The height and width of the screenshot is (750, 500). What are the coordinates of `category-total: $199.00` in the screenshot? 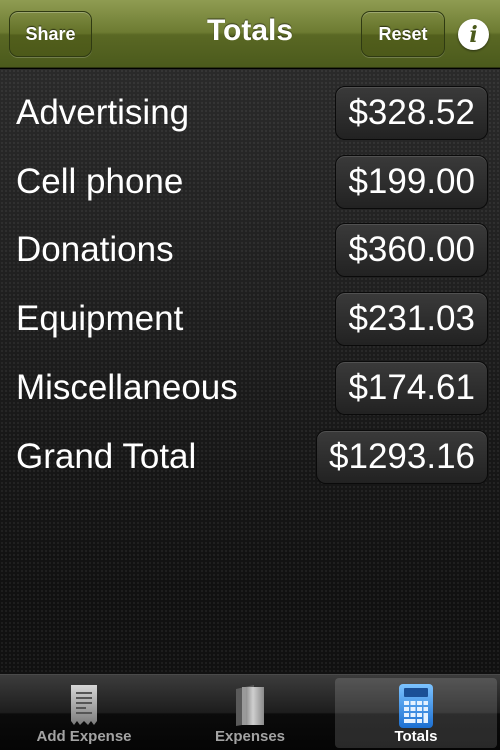 It's located at (411, 182).